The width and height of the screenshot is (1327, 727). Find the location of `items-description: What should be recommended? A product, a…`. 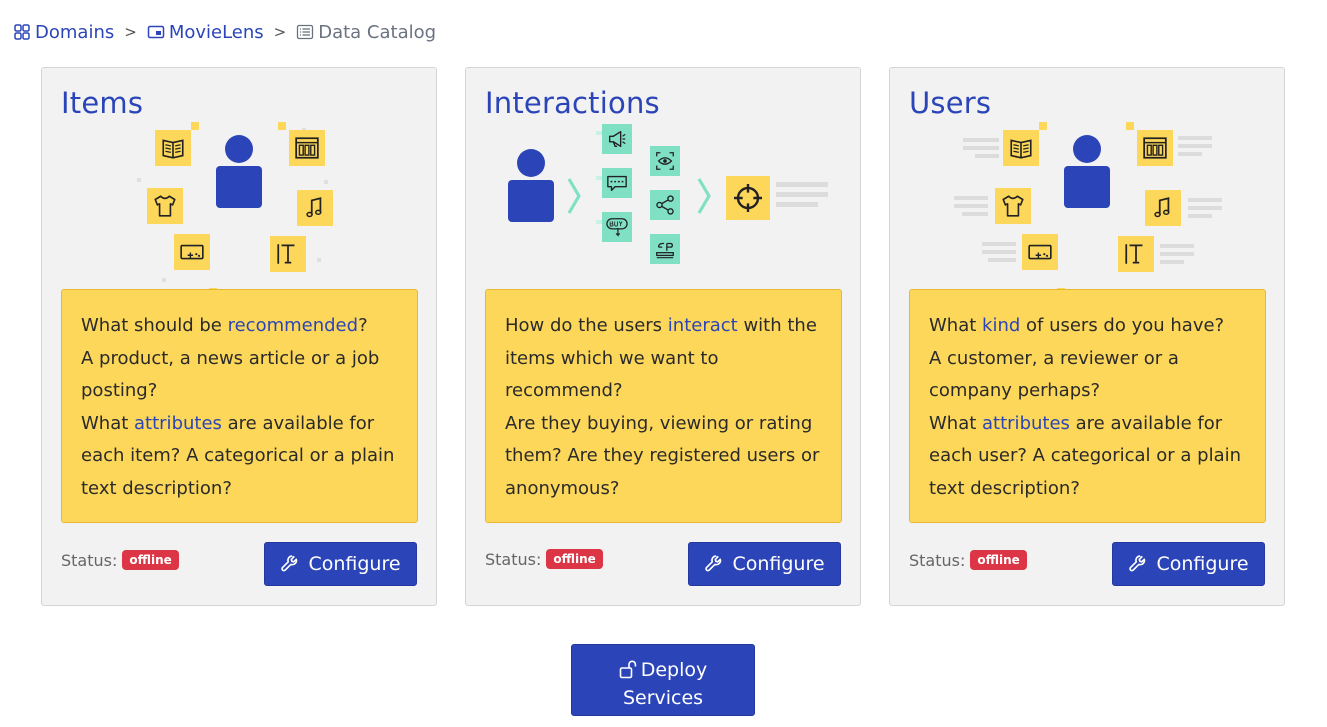

items-description: What should be recommended? A product, a… is located at coordinates (239, 406).